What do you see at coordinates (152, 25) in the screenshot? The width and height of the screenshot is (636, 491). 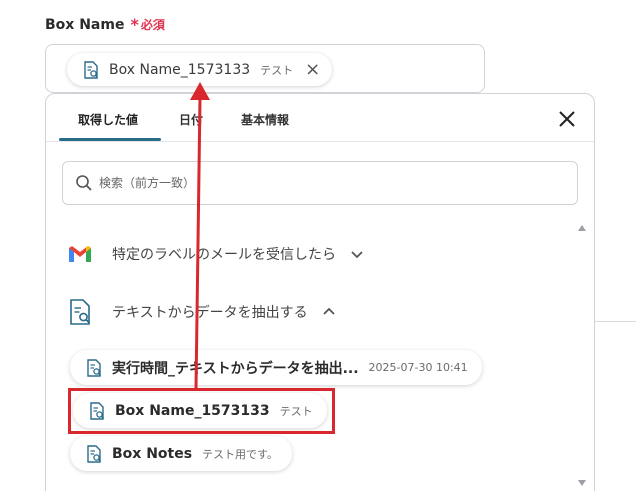 I see `required-text: 必須` at bounding box center [152, 25].